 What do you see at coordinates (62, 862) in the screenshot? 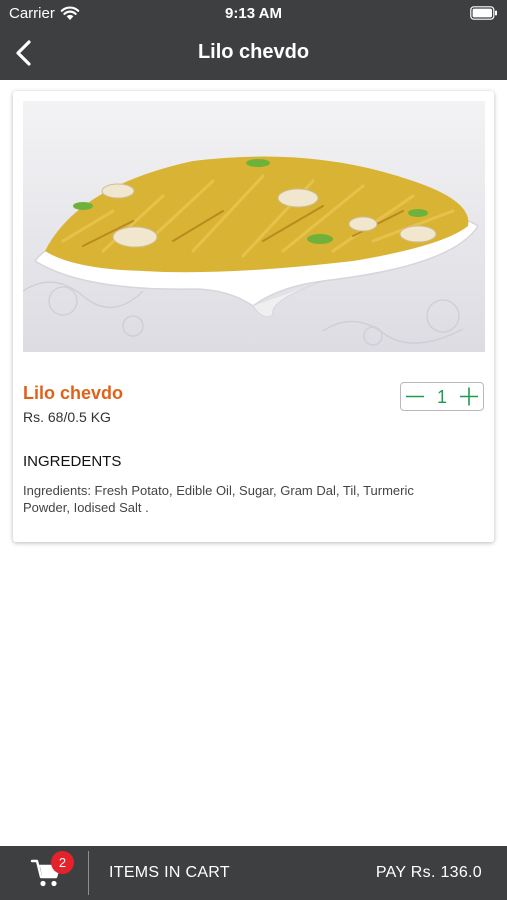
I see `cart-count-badge: 2` at bounding box center [62, 862].